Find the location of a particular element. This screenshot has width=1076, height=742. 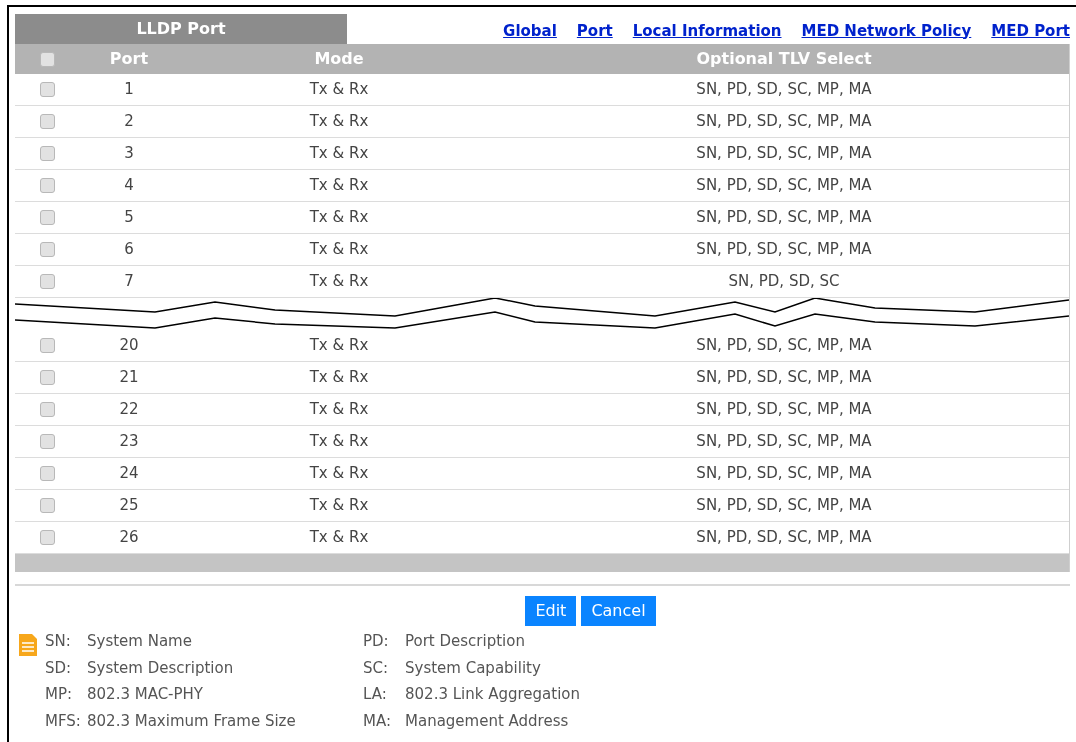

legend-description: Management Address is located at coordinates (487, 721).